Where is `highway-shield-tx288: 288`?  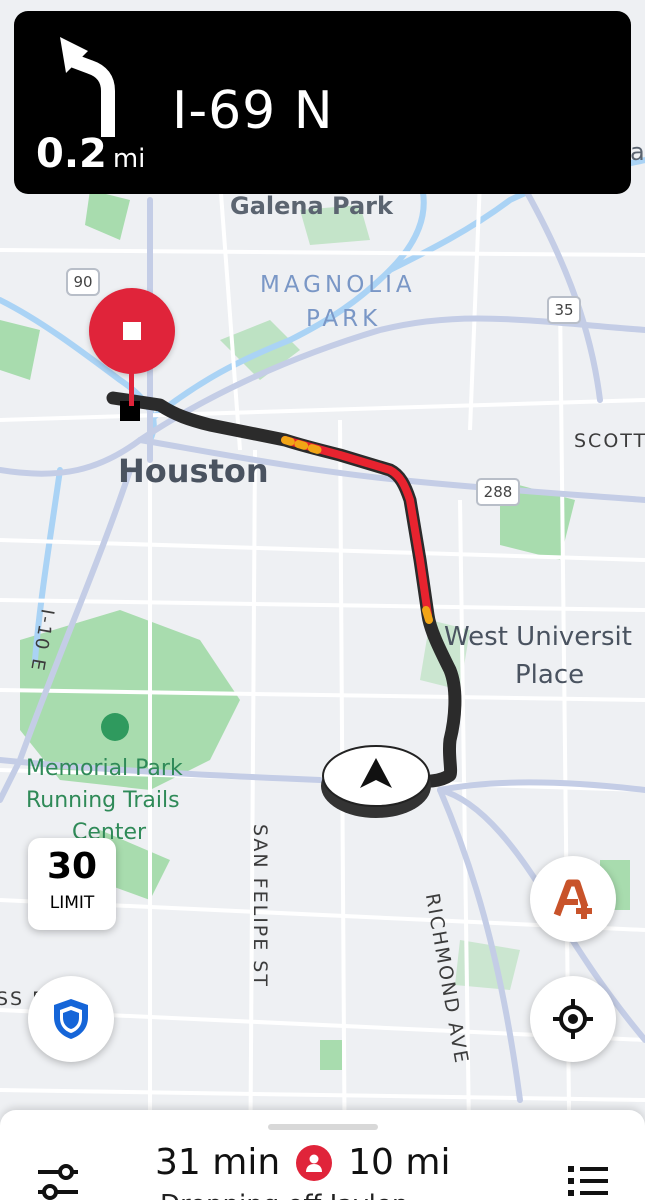
highway-shield-tx288: 288 is located at coordinates (498, 492).